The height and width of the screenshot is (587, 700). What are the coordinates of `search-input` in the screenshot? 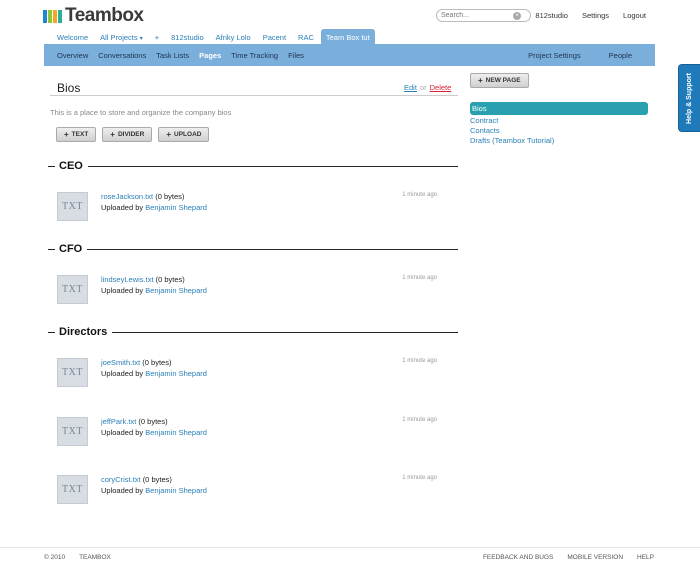 It's located at (477, 15).